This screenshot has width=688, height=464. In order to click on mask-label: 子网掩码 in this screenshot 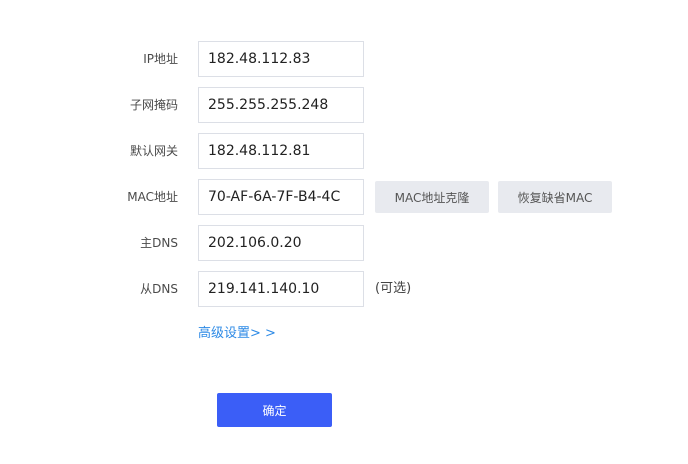, I will do `click(153, 105)`.